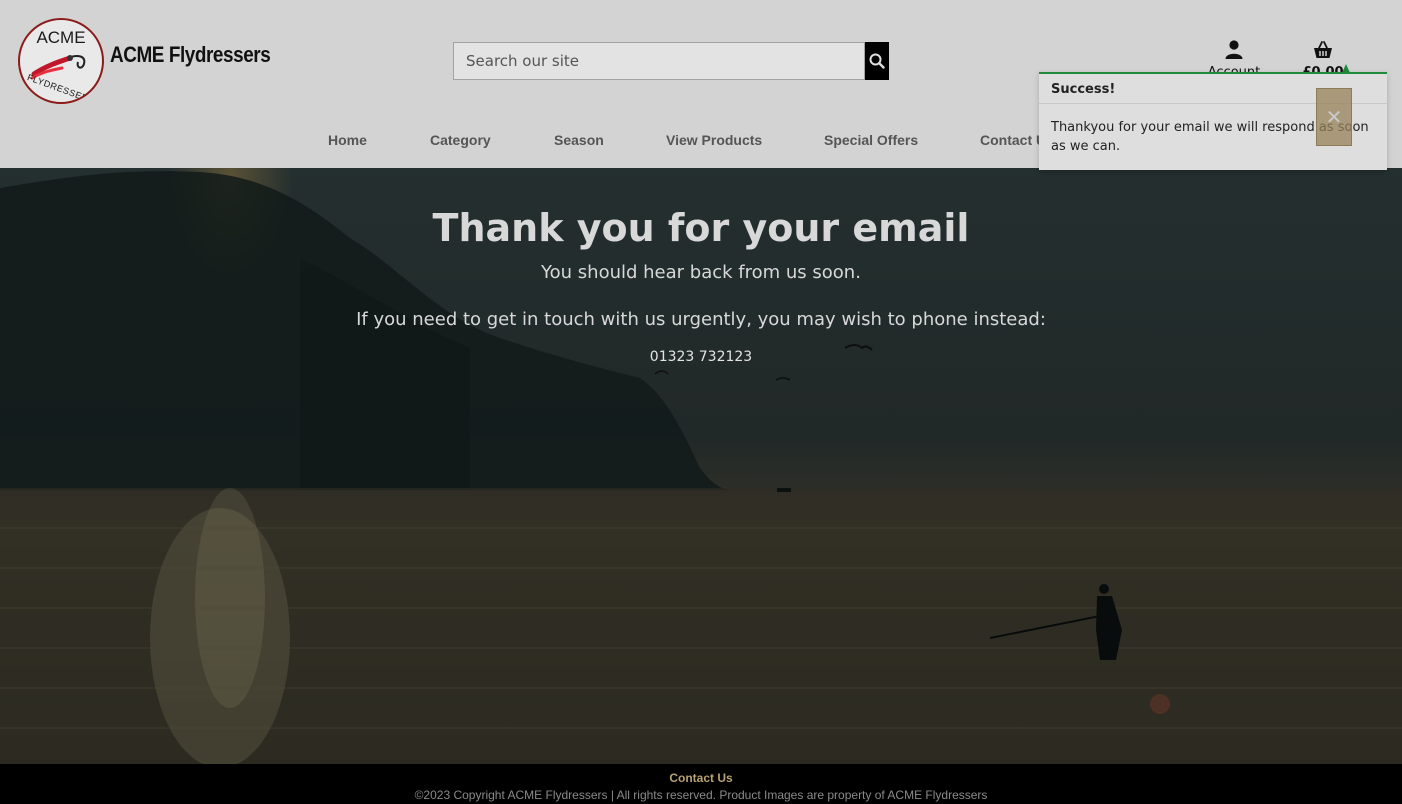 This screenshot has height=804, width=1402. I want to click on toast-close-button: ✕, so click(1334, 117).